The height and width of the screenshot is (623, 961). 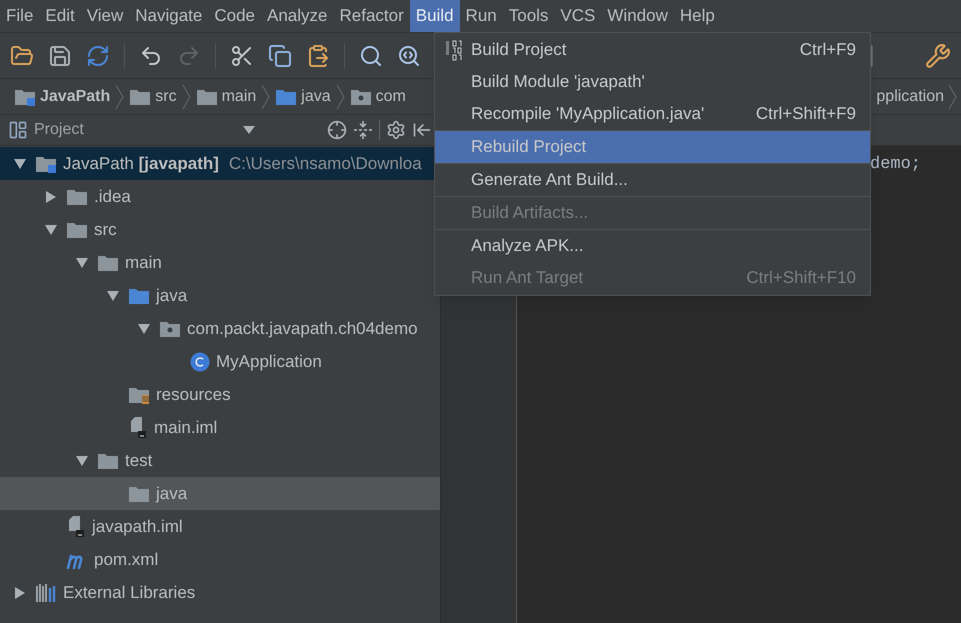 What do you see at coordinates (18, 130) in the screenshot?
I see `project-icon` at bounding box center [18, 130].